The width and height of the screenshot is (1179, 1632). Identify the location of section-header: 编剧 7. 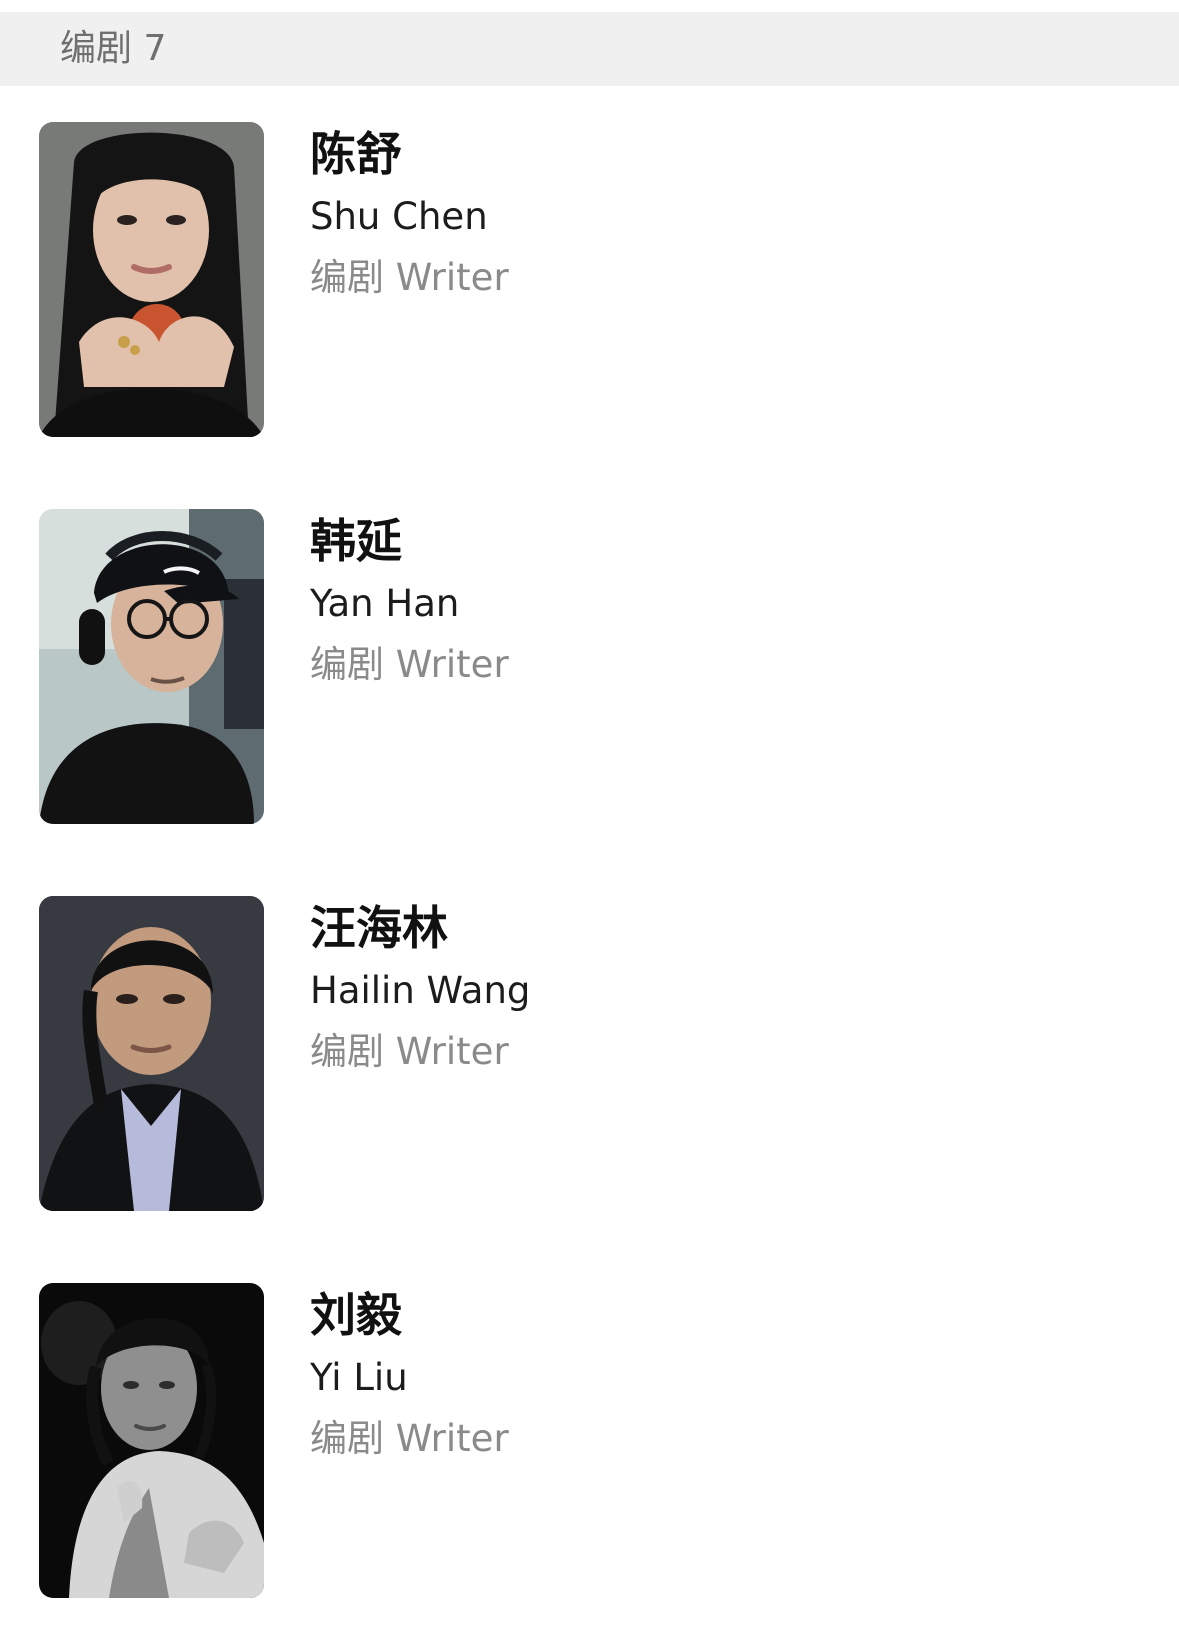
(589, 49).